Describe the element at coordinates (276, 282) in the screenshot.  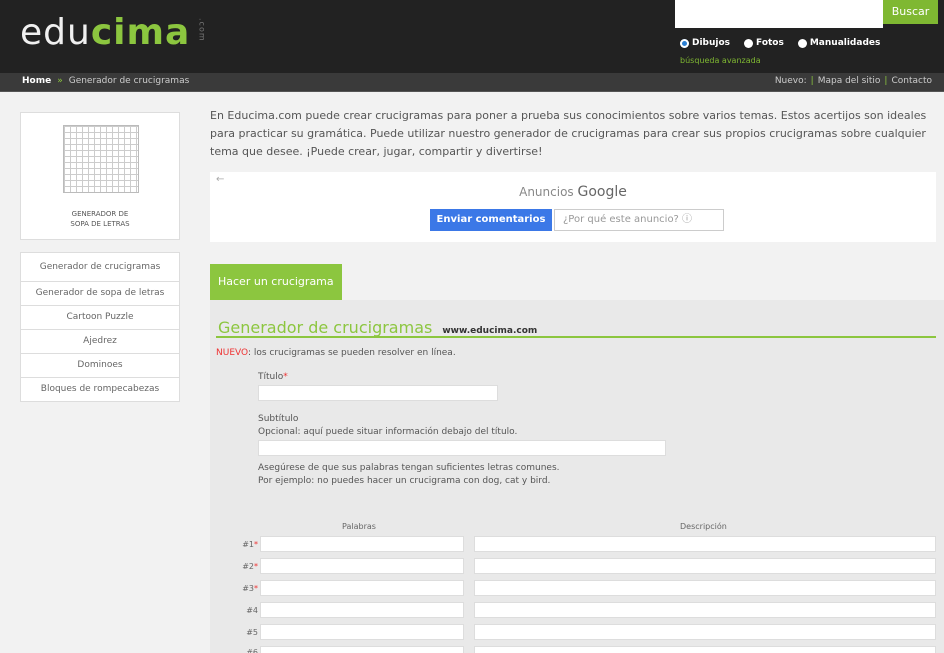
I see `tab-hacer-crucigrama: Hacer un crucigrama` at that location.